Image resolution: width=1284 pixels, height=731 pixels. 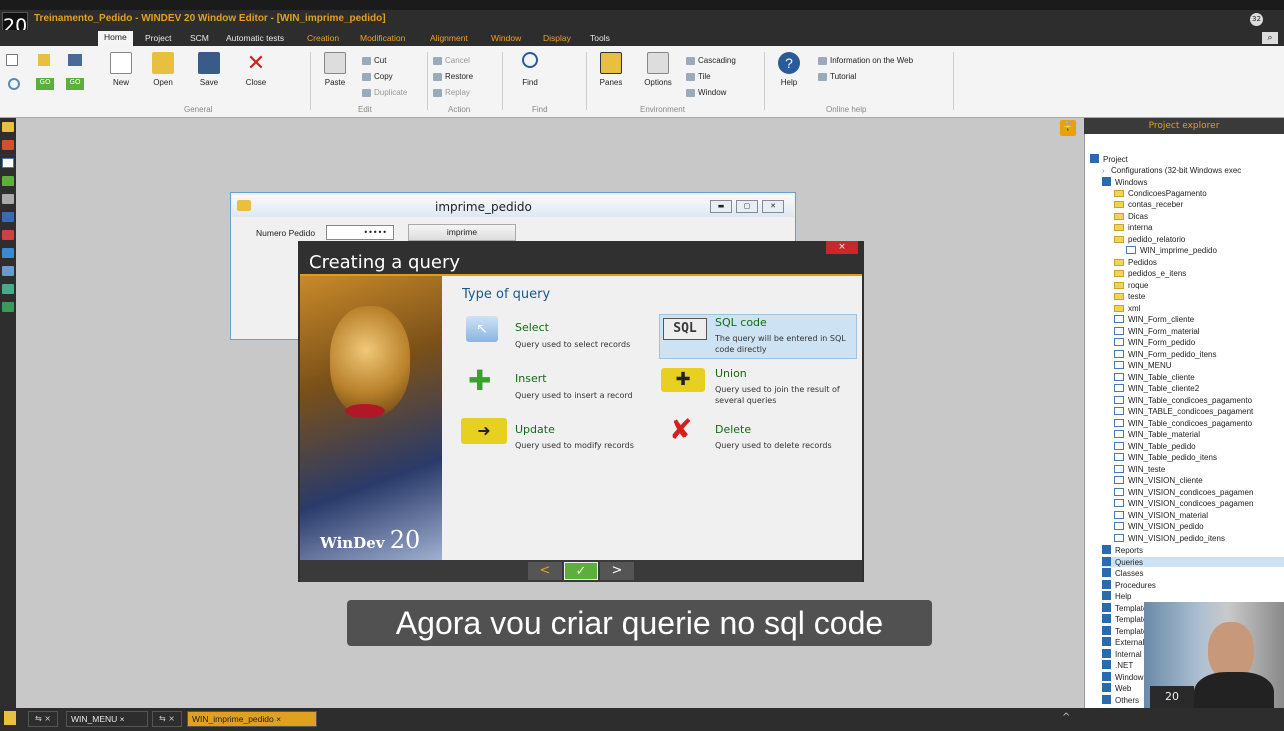 I want to click on tree-item: Pedidos, so click(x=1135, y=262).